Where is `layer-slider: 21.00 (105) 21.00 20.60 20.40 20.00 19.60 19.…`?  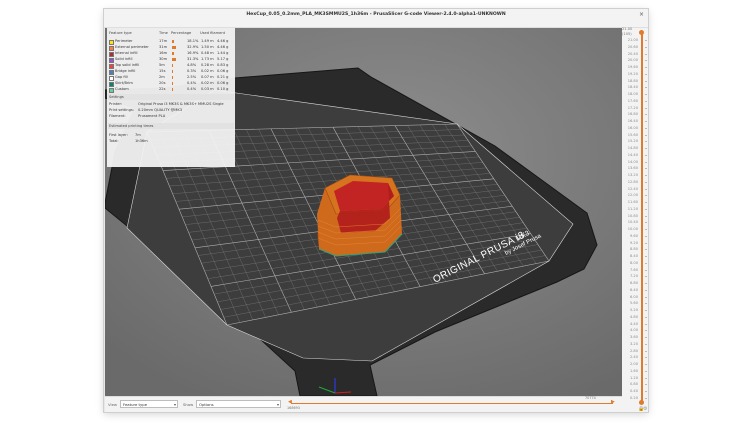
layer-slider: 21.00 (105) 21.00 20.60 20.40 20.00 19.60 19.… is located at coordinates (635, 219).